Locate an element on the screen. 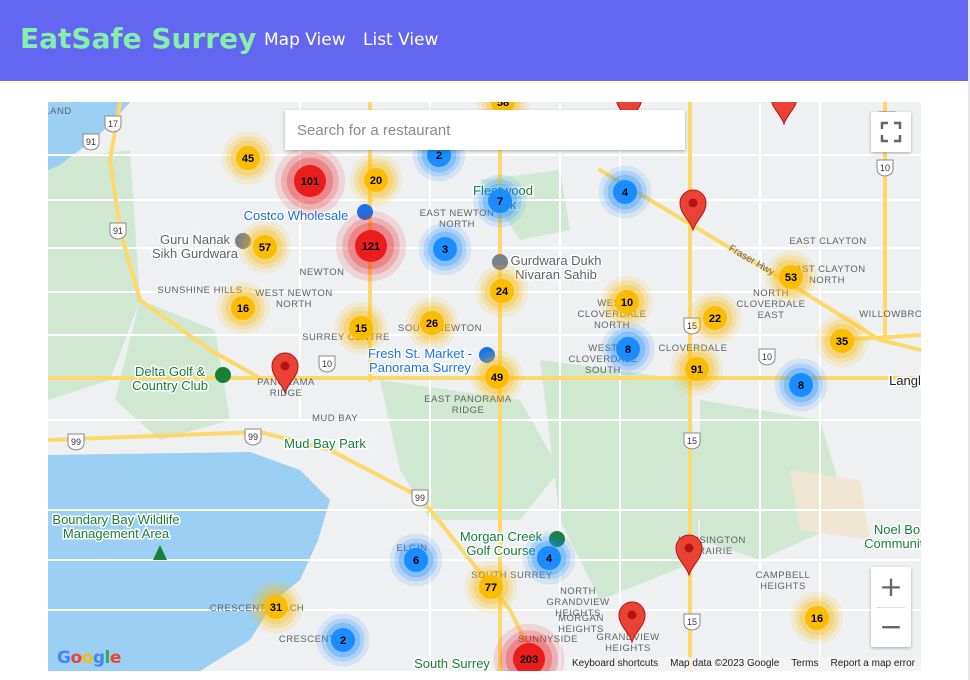  restaurant-cluster: 24 is located at coordinates (502, 291).